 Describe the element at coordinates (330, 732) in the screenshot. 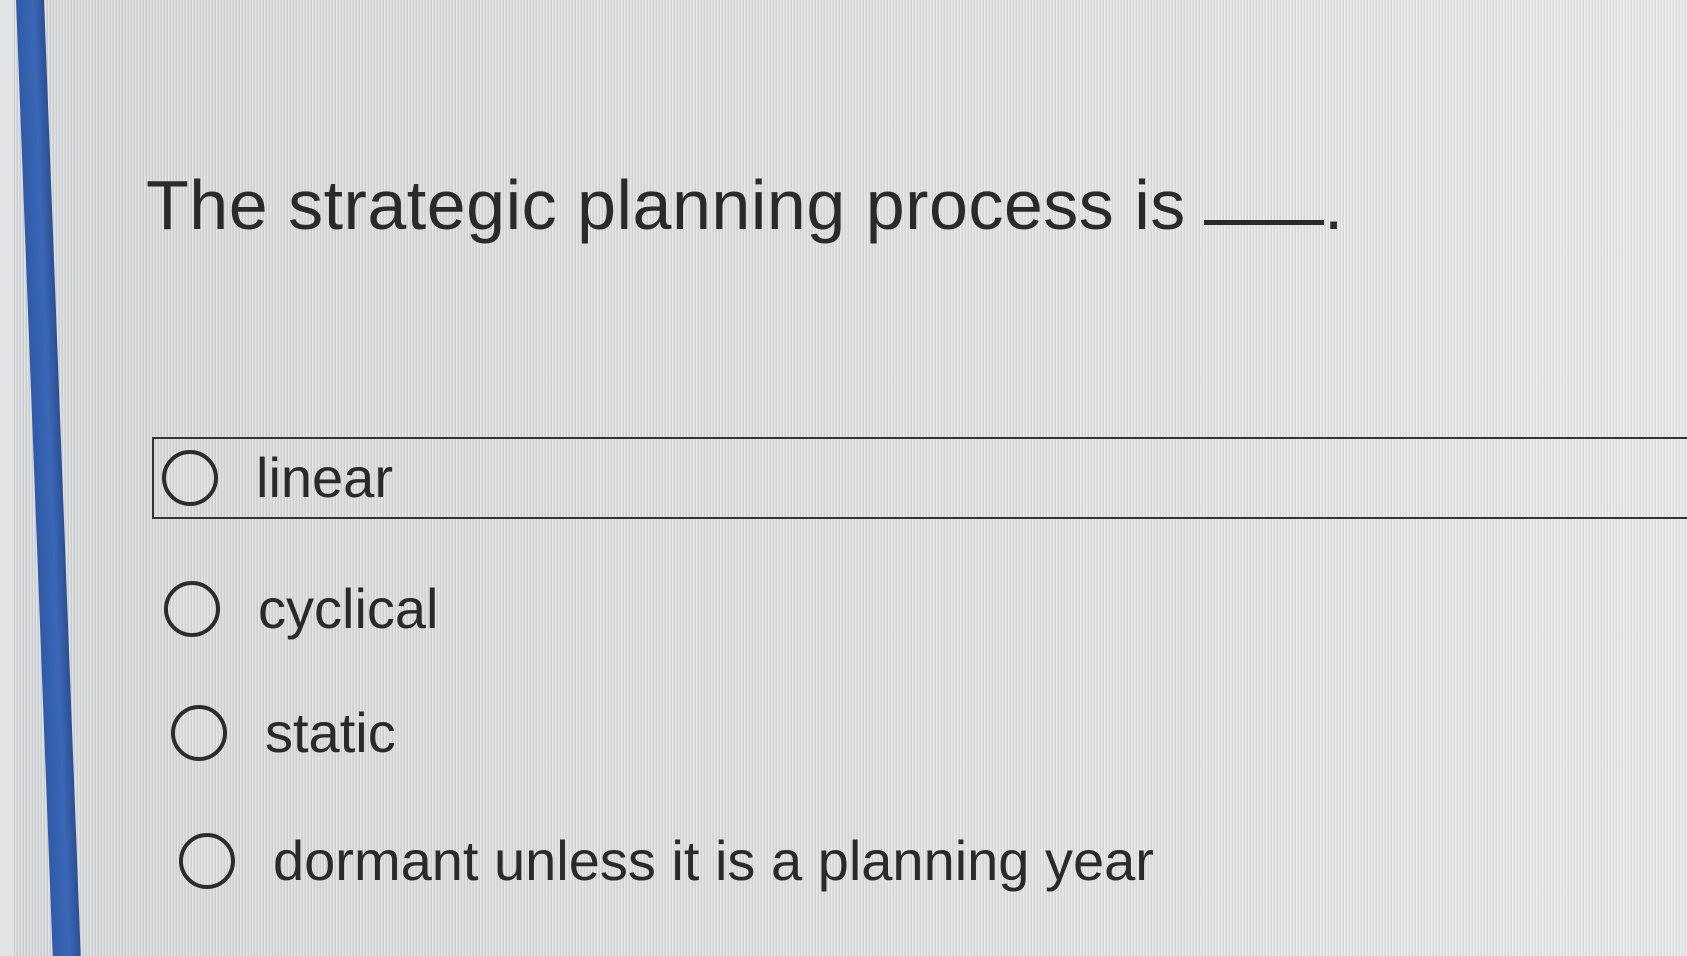

I see `option-label: static` at that location.